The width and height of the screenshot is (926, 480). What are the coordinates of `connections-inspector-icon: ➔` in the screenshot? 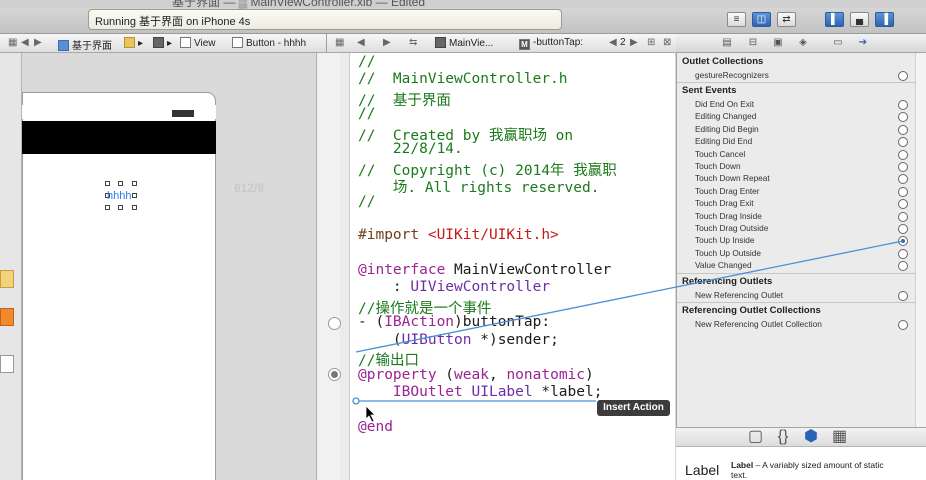 It's located at (863, 43).